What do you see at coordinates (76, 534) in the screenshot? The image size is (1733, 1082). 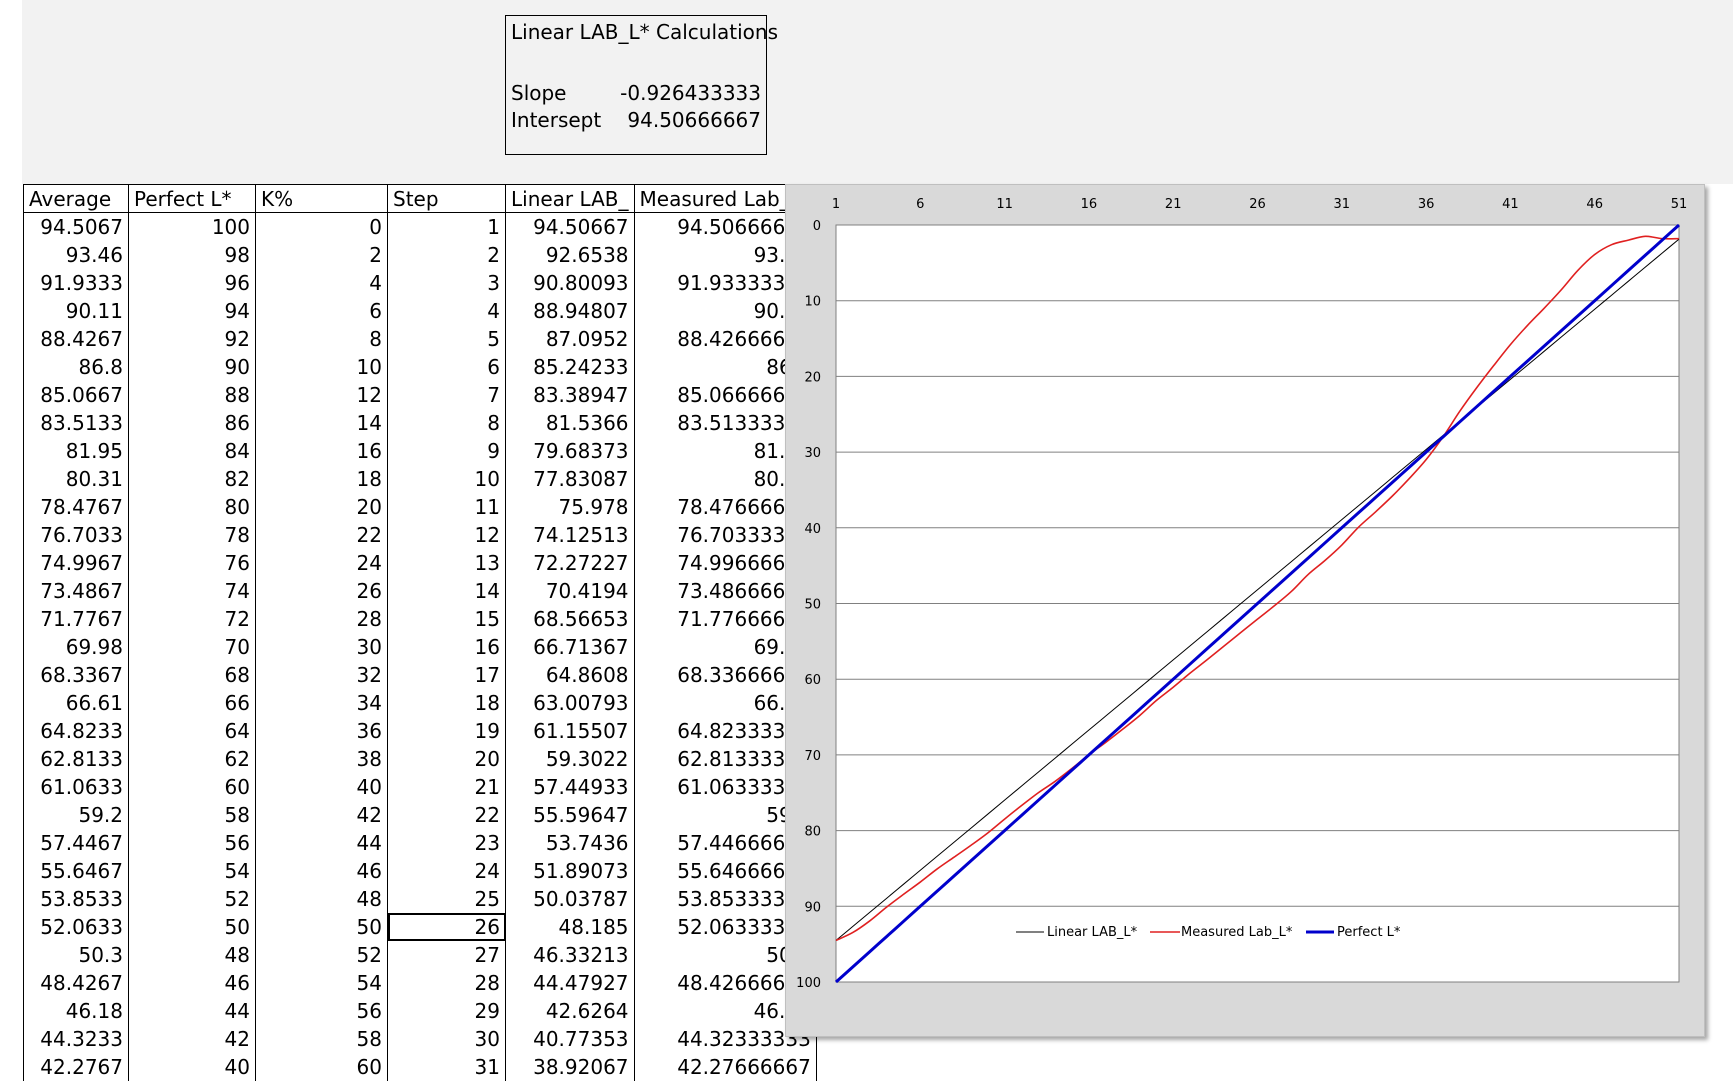 I see `average-cell: 76.7033` at bounding box center [76, 534].